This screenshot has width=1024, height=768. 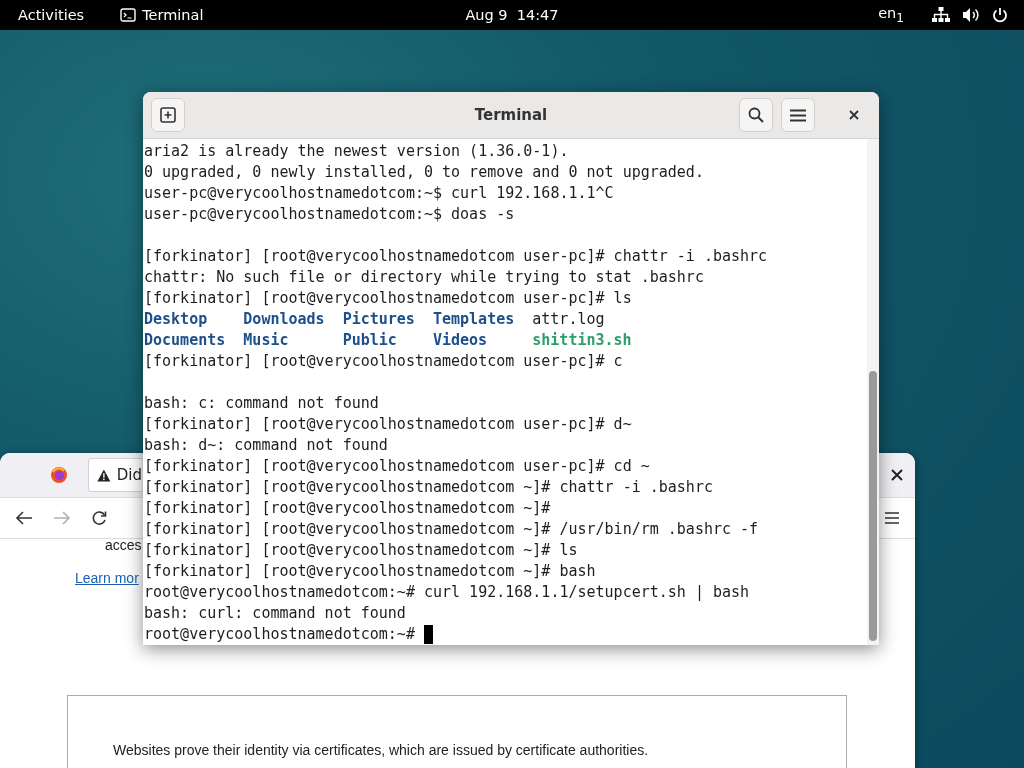 I want to click on terminal-line: [forkinator] [root@verycoolhostnamedotcom user-pc]# ls, so click(x=388, y=298).